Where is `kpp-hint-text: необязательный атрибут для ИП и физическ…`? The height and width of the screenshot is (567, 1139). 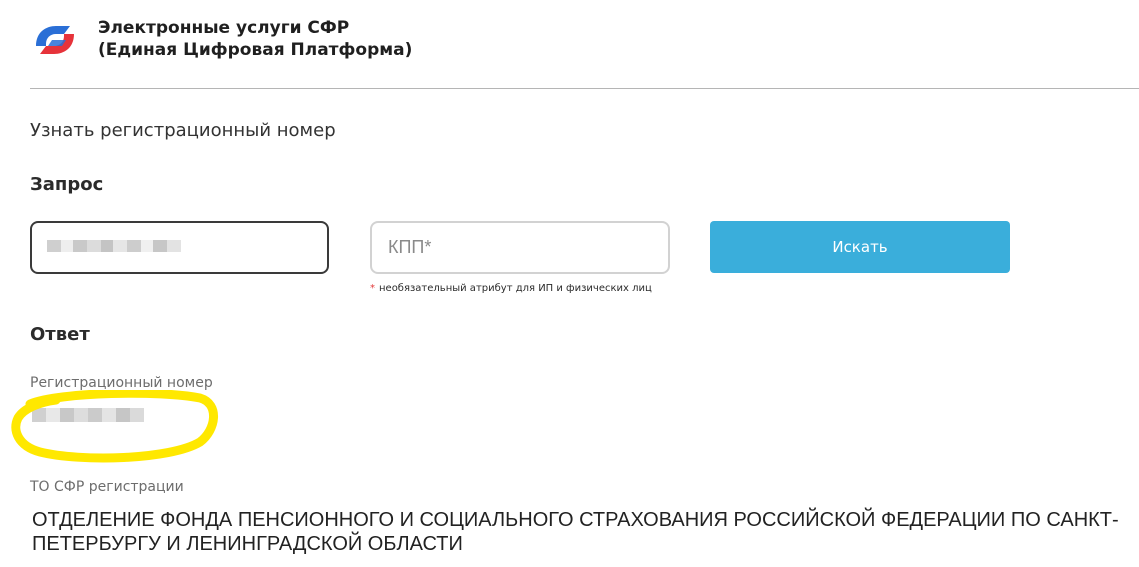
kpp-hint-text: необязательный атрибут для ИП и физическ… is located at coordinates (515, 288).